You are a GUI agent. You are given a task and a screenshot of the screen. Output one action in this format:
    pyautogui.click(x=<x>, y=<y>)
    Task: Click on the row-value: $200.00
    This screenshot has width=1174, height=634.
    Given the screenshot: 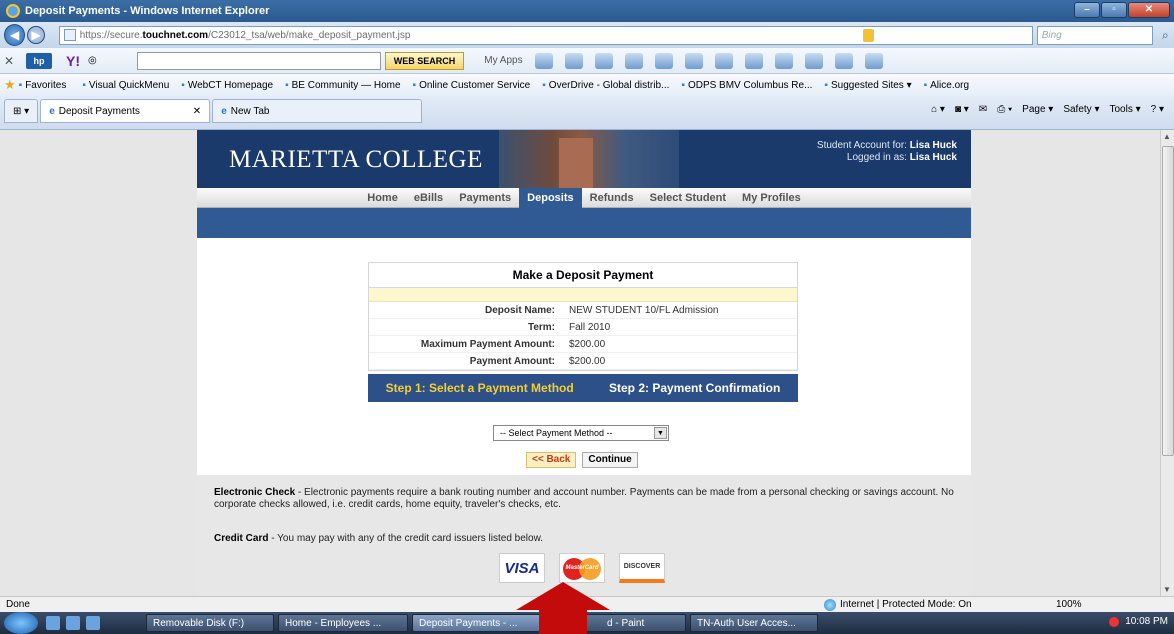 What is the action you would take?
    pyautogui.click(x=587, y=344)
    